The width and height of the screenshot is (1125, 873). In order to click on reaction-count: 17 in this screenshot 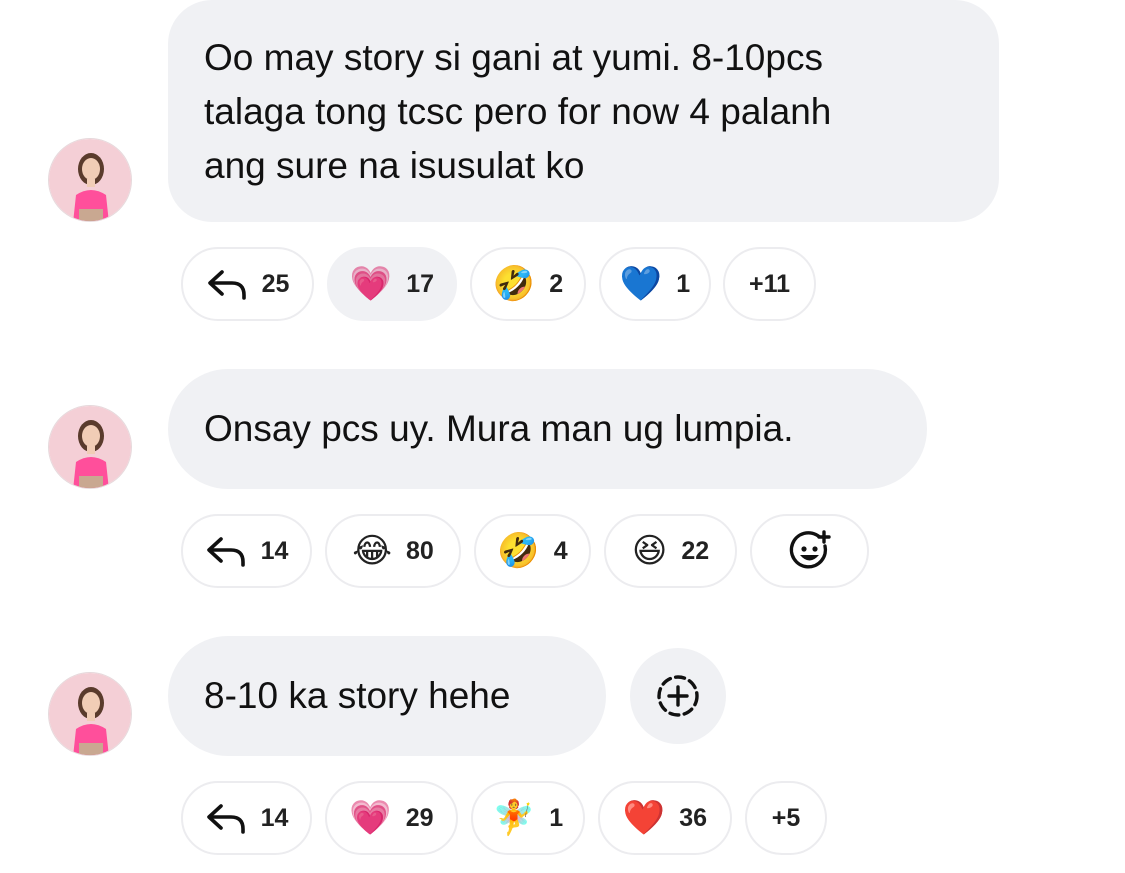, I will do `click(420, 283)`.